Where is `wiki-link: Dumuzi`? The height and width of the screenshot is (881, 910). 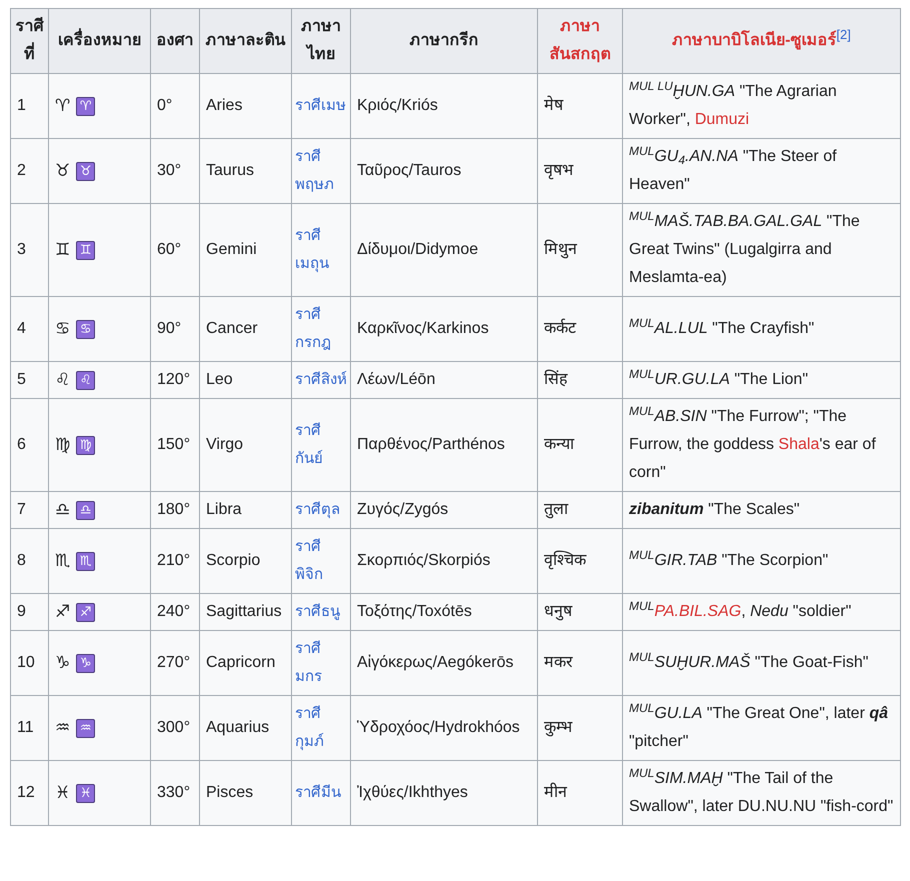 wiki-link: Dumuzi is located at coordinates (722, 119).